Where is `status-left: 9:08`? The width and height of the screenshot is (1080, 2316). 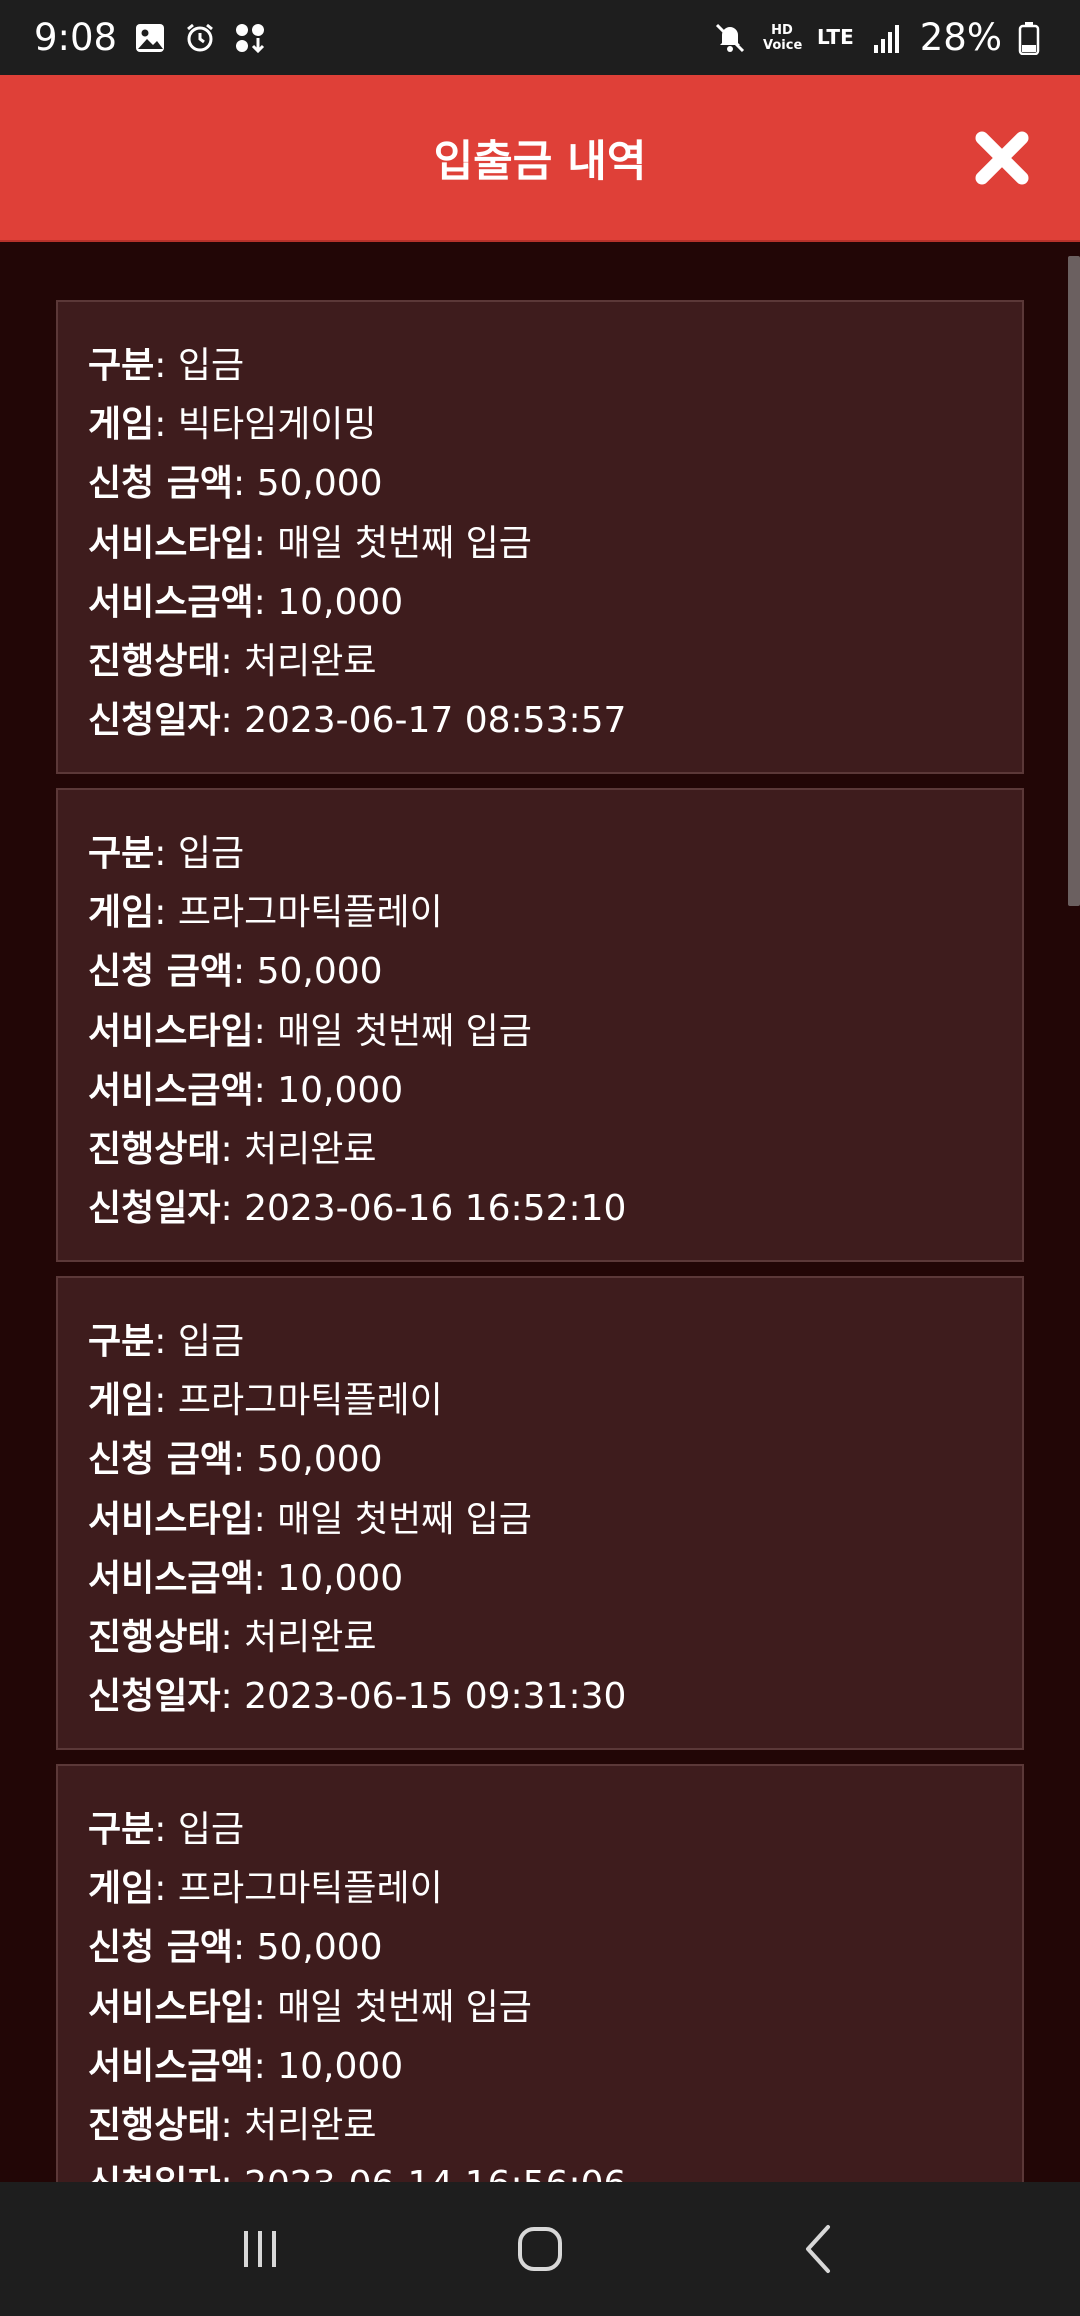 status-left: 9:08 is located at coordinates (150, 37).